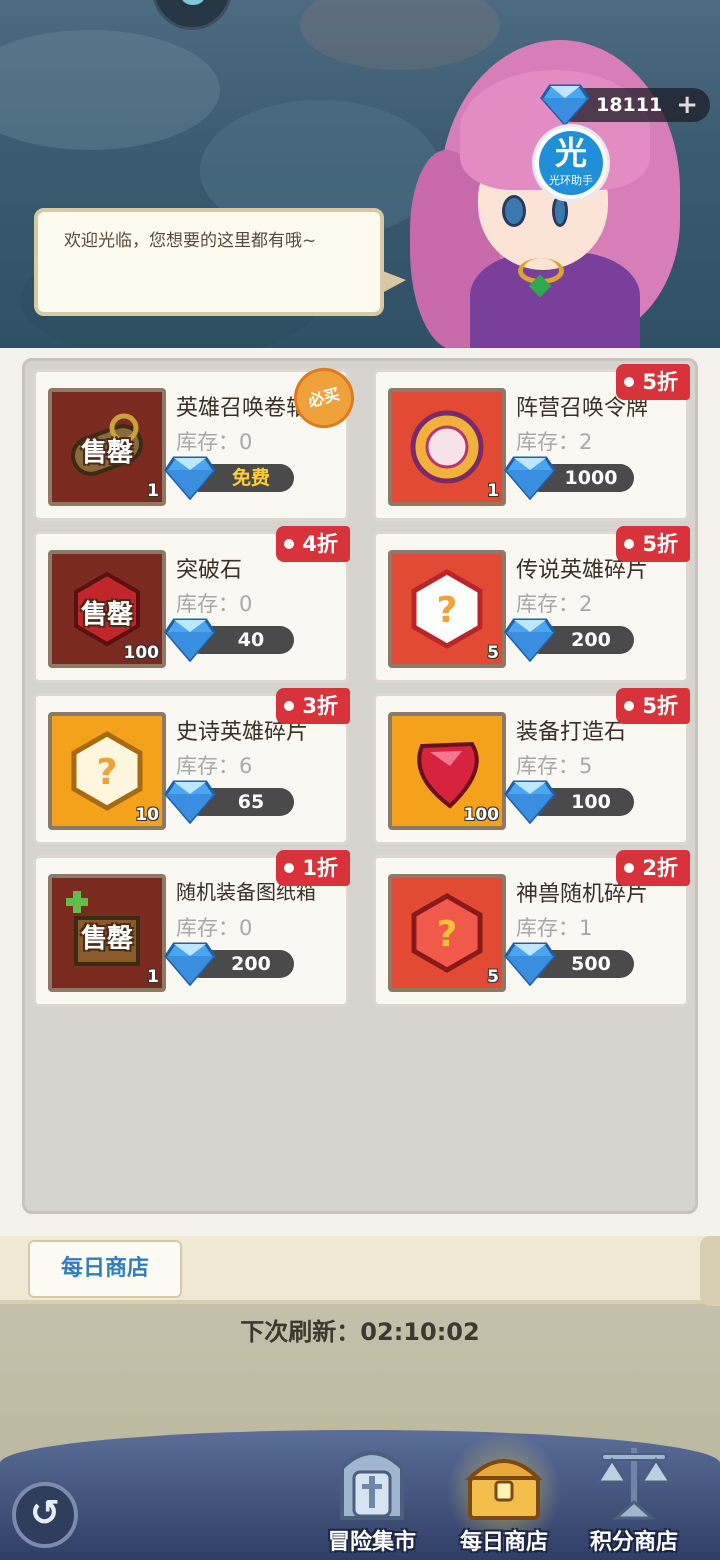 This screenshot has width=720, height=1560. I want to click on assistant-badge: 光 光环助手, so click(571, 163).